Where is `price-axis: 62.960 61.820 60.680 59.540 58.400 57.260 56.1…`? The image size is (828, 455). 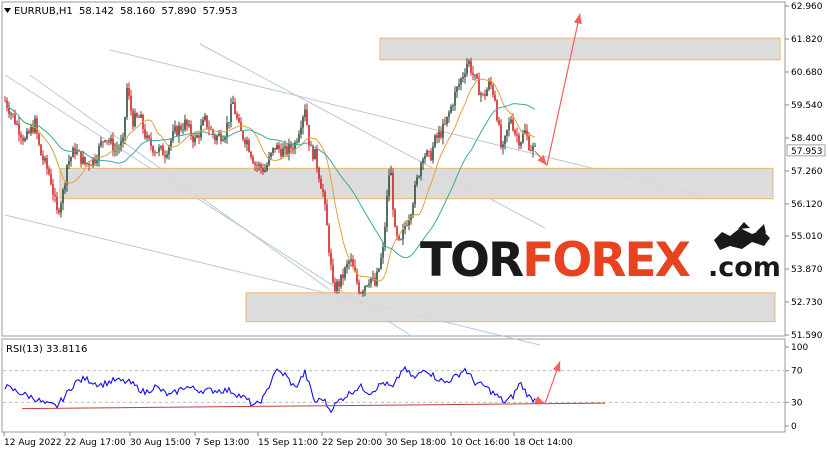 price-axis: 62.960 61.820 60.680 59.540 58.400 57.260 56.1… is located at coordinates (804, 171).